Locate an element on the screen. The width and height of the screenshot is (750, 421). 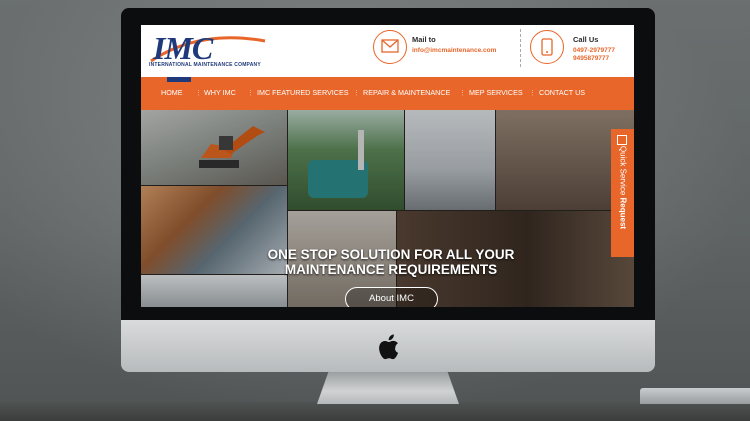
imc-logo: IMC INTERNATIONAL MAINTENANCE COMPANY is located at coordinates (211, 53).